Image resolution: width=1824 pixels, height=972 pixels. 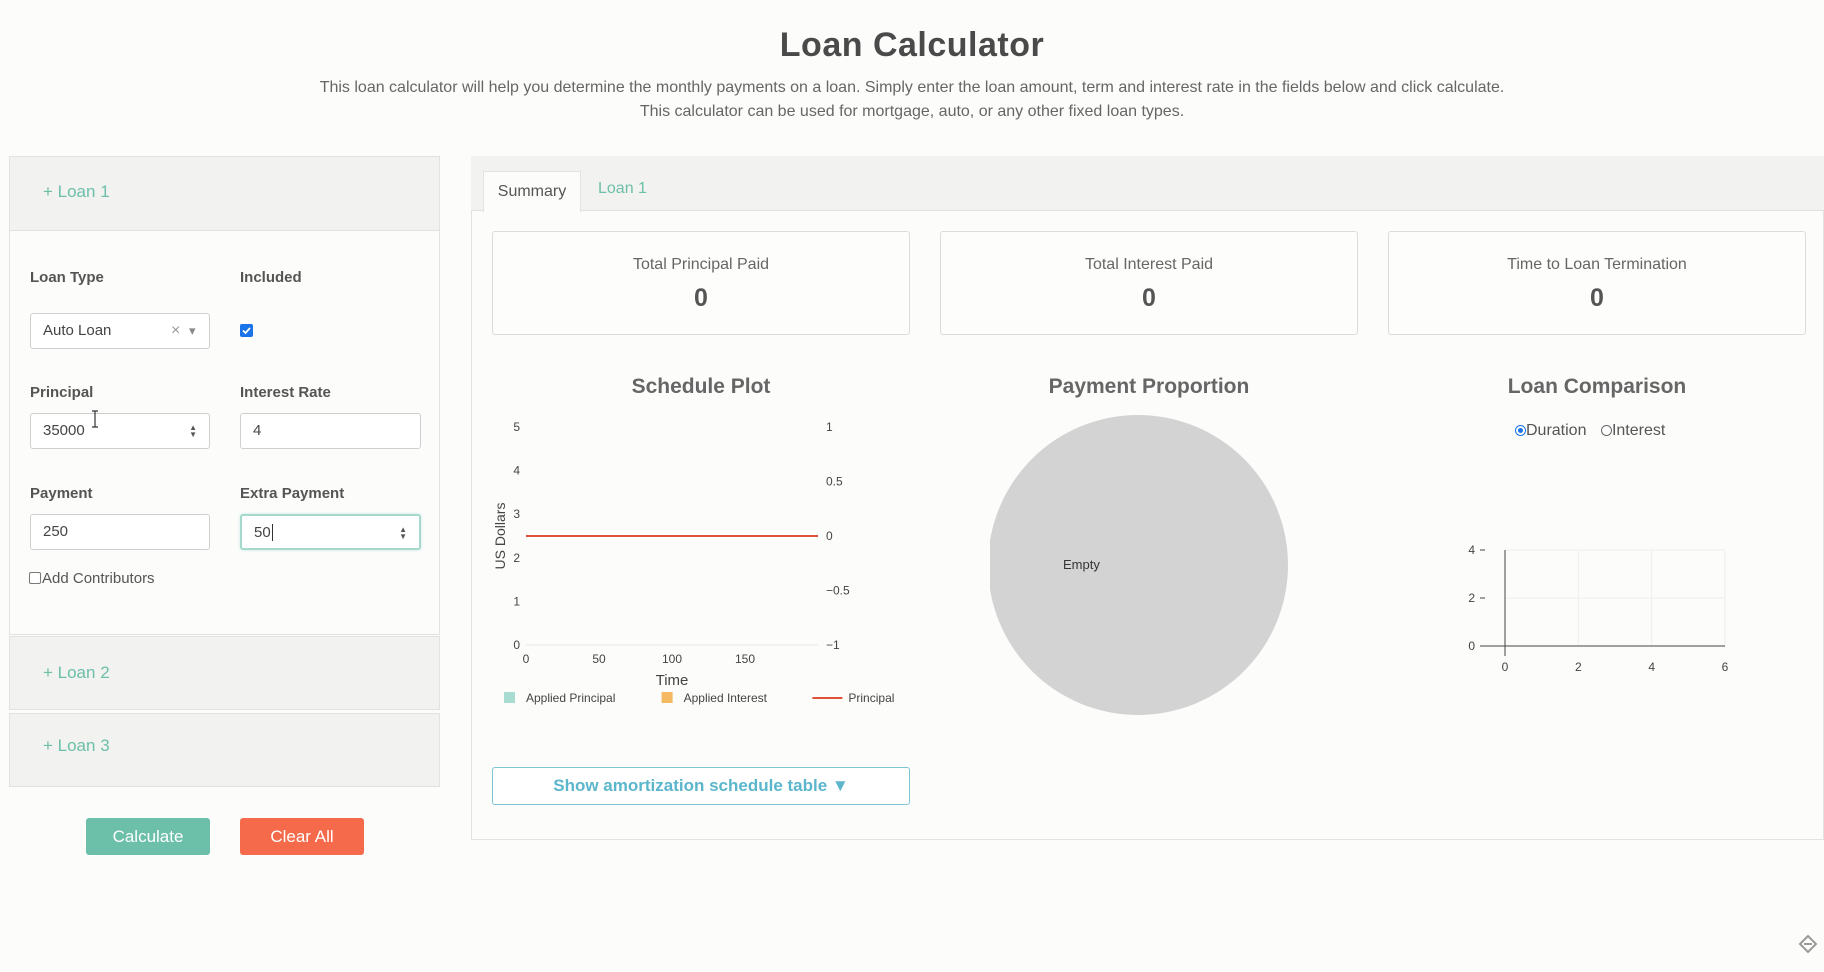 What do you see at coordinates (77, 330) in the screenshot?
I see `loan-type-value: Auto Loan` at bounding box center [77, 330].